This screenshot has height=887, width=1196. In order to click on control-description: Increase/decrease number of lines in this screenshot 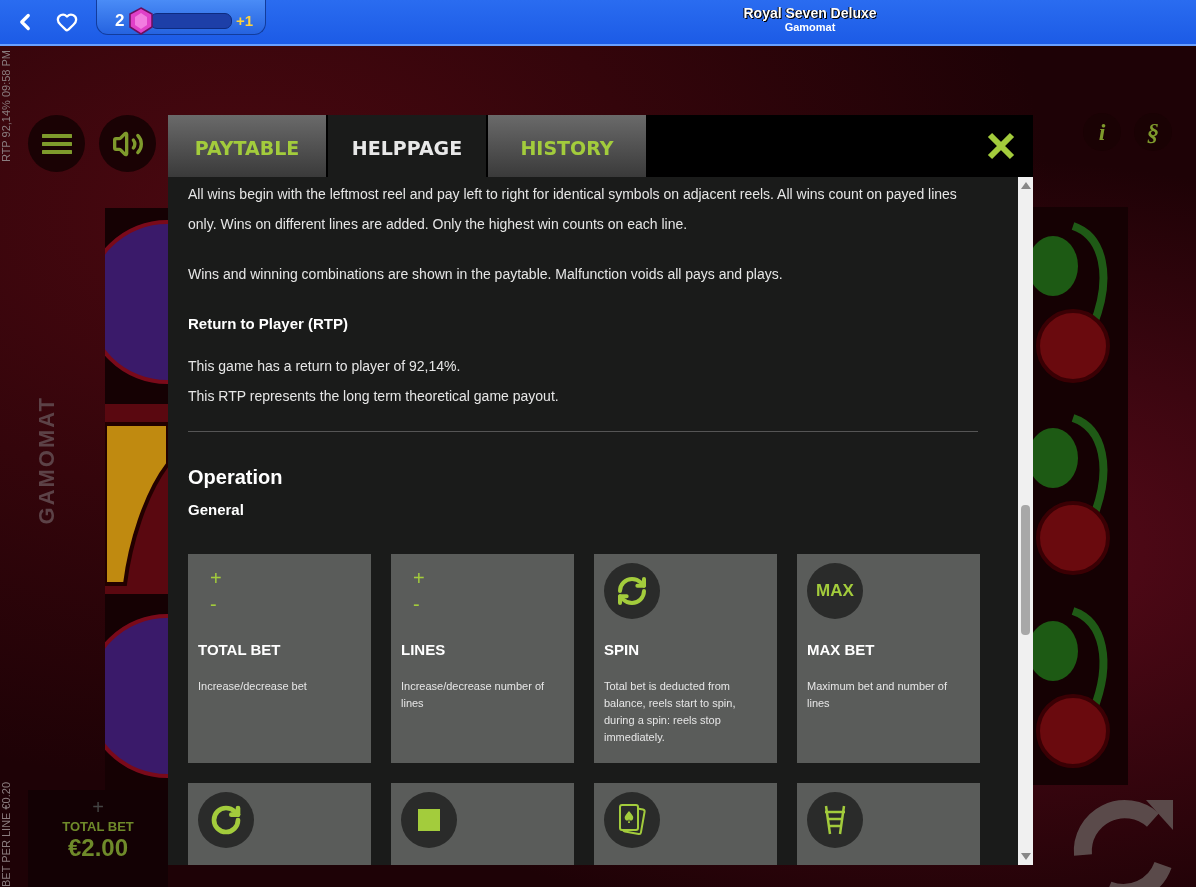, I will do `click(473, 695)`.